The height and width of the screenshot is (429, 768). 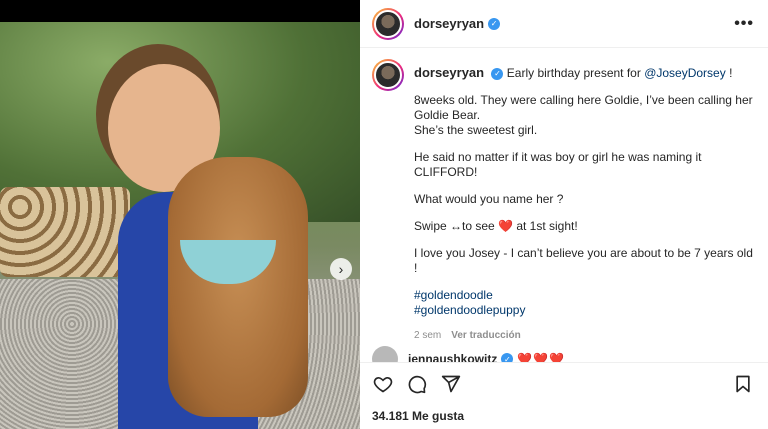 I want to click on hashtag-list: #goldendoodle #goldendoodlepuppy, so click(x=585, y=303).